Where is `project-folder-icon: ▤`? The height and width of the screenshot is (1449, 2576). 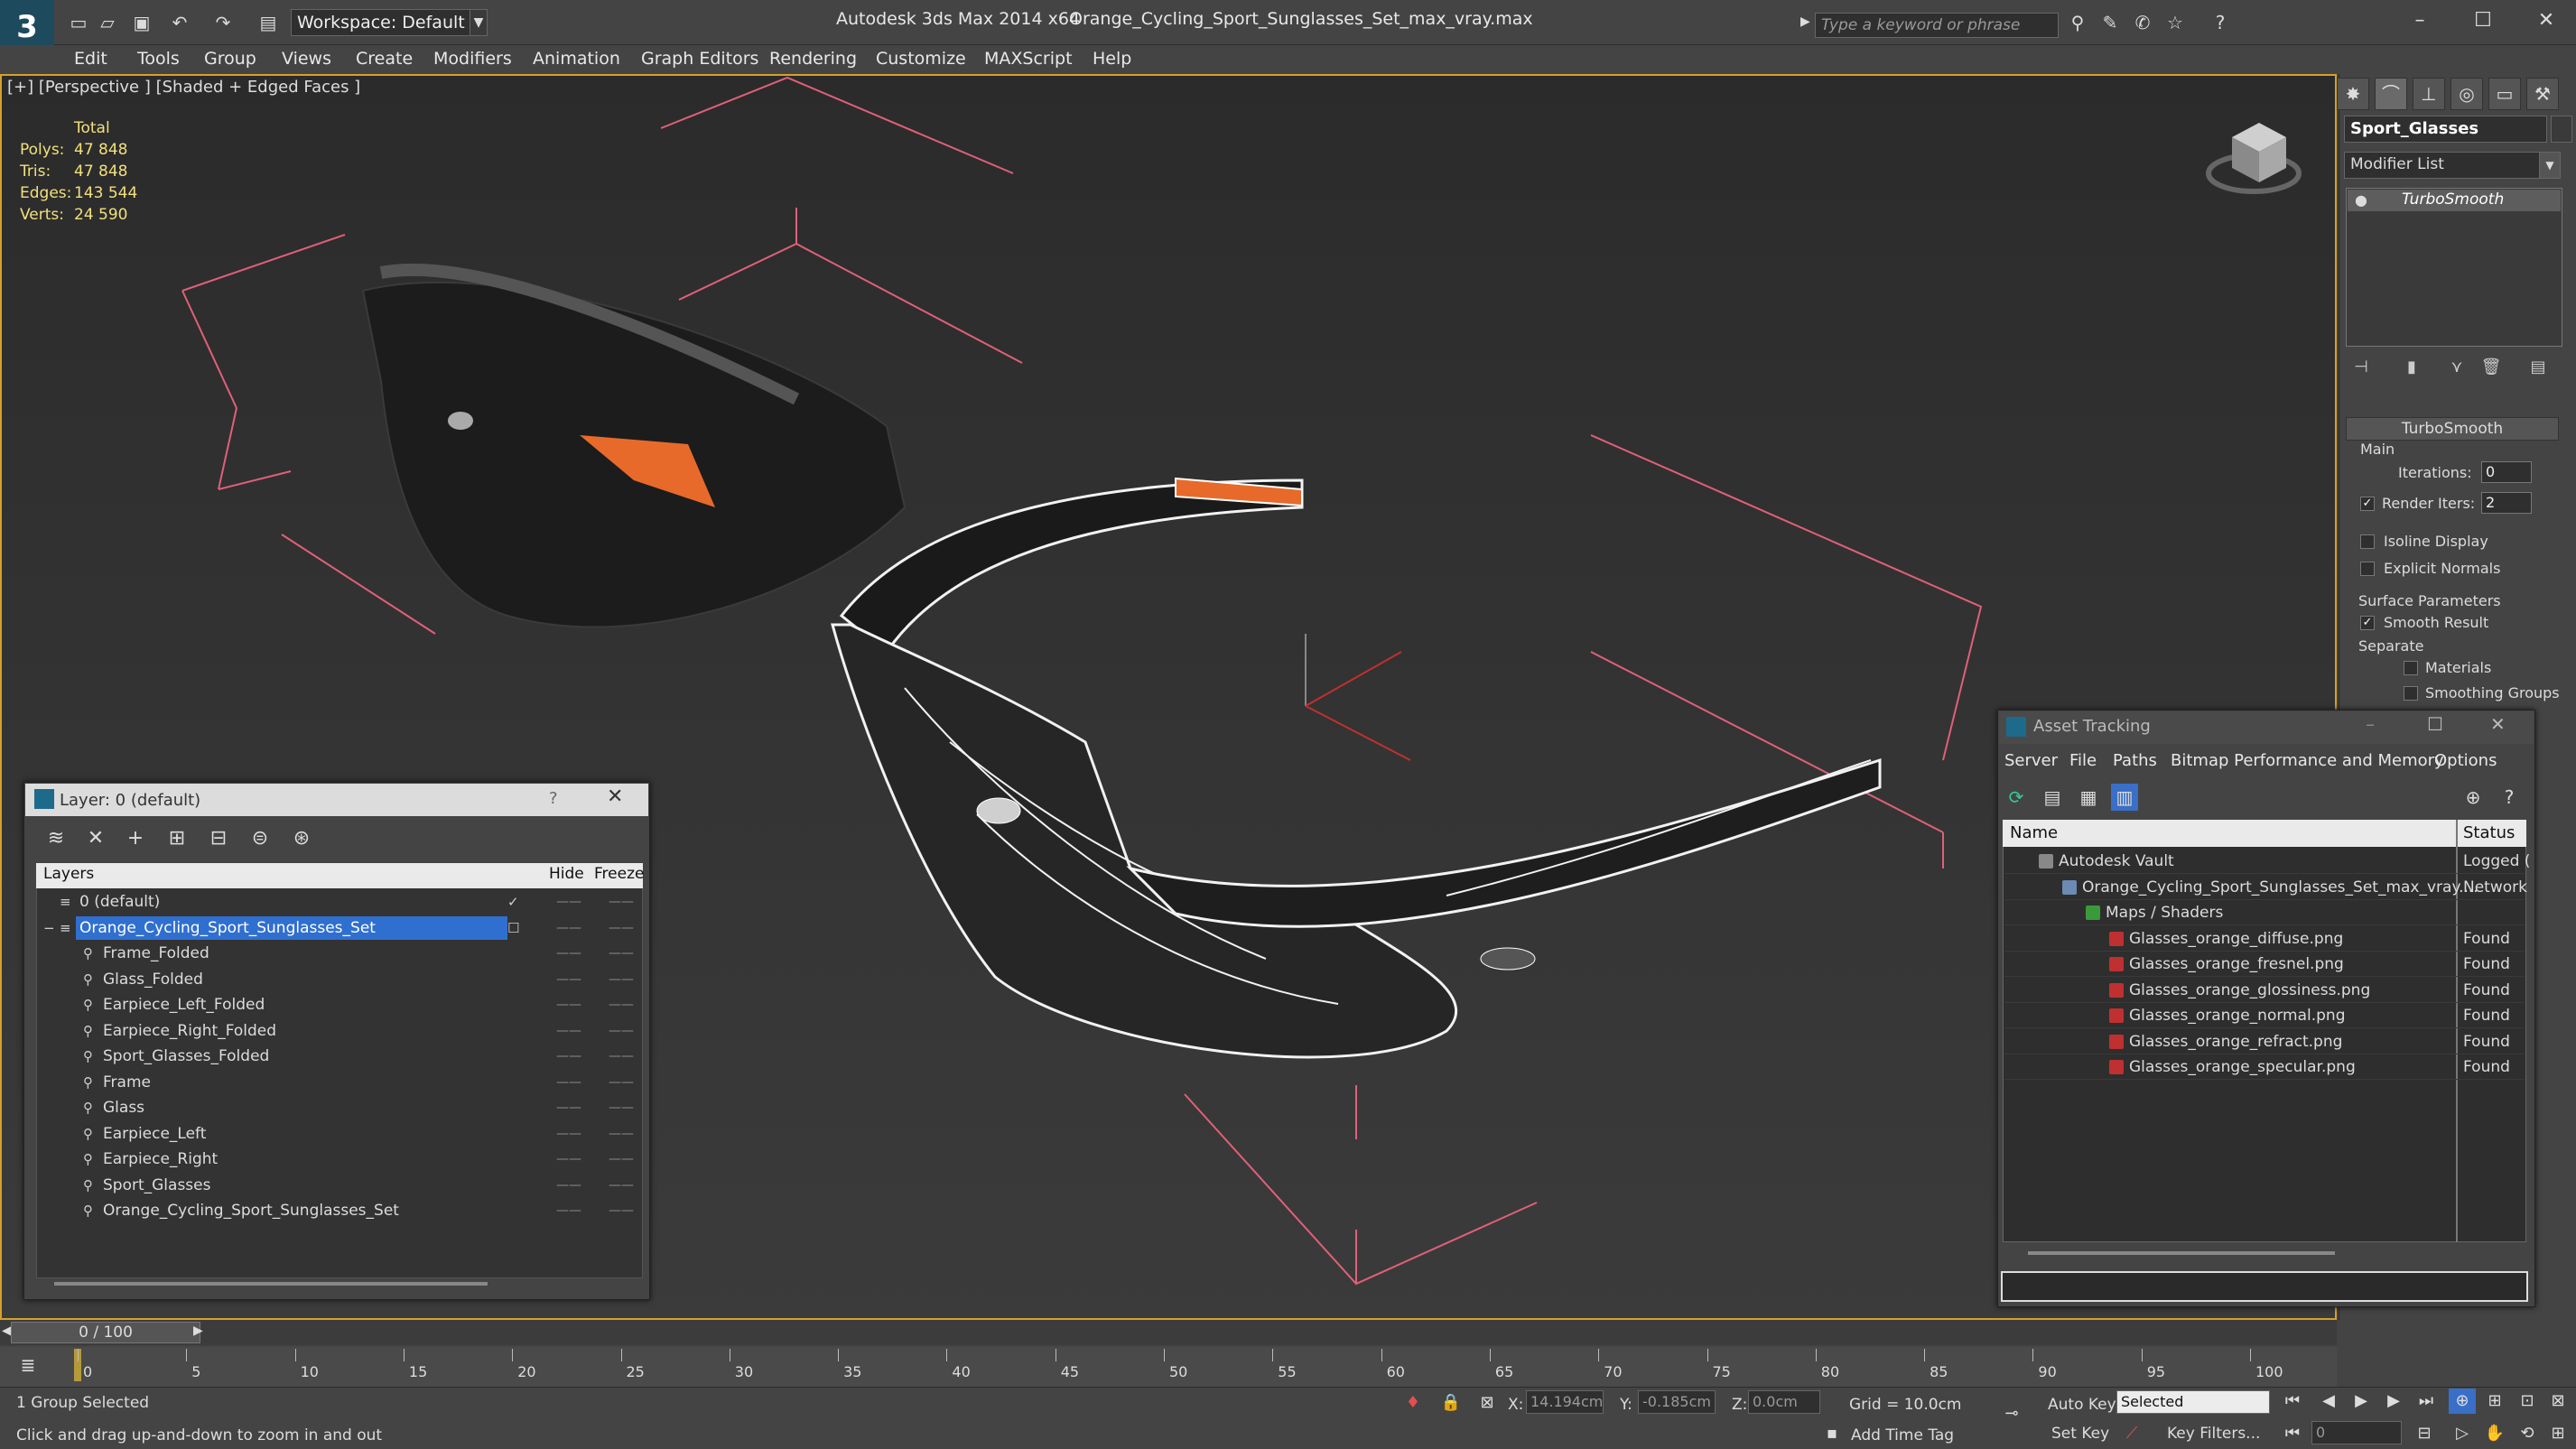 project-folder-icon: ▤ is located at coordinates (268, 22).